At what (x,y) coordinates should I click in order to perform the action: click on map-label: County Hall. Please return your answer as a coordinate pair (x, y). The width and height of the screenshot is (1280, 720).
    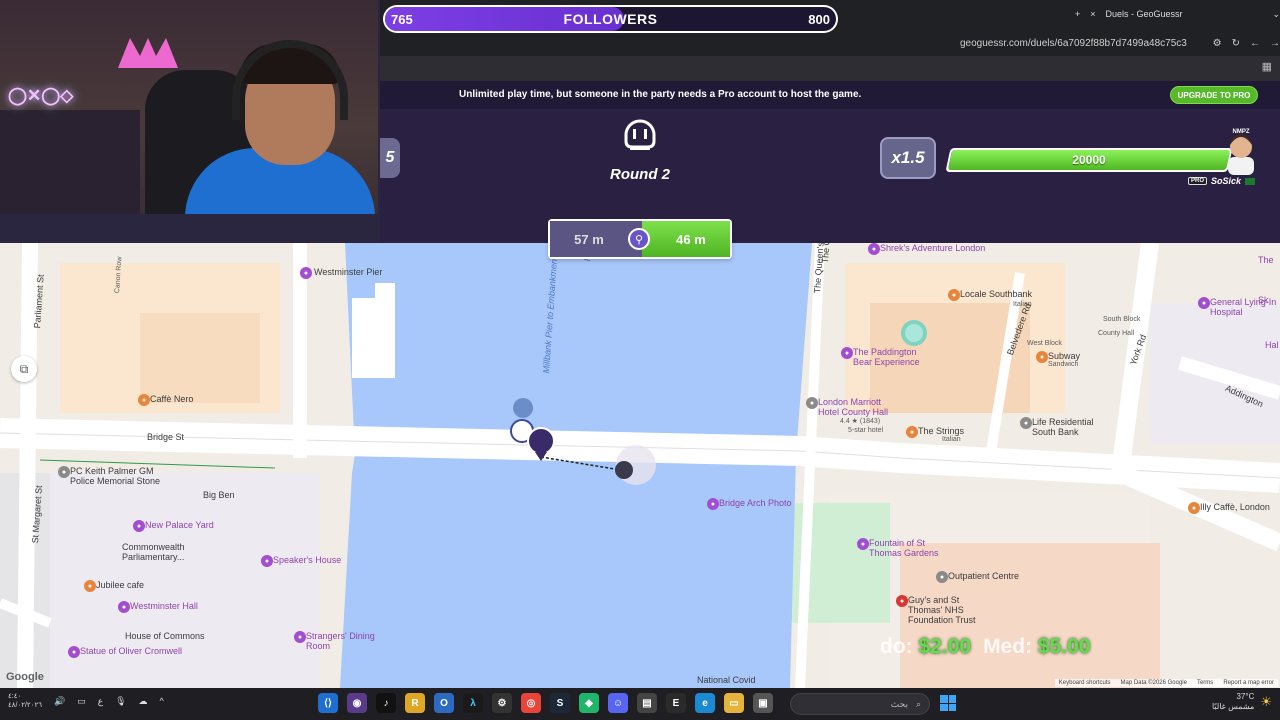
    Looking at the image, I should click on (1116, 333).